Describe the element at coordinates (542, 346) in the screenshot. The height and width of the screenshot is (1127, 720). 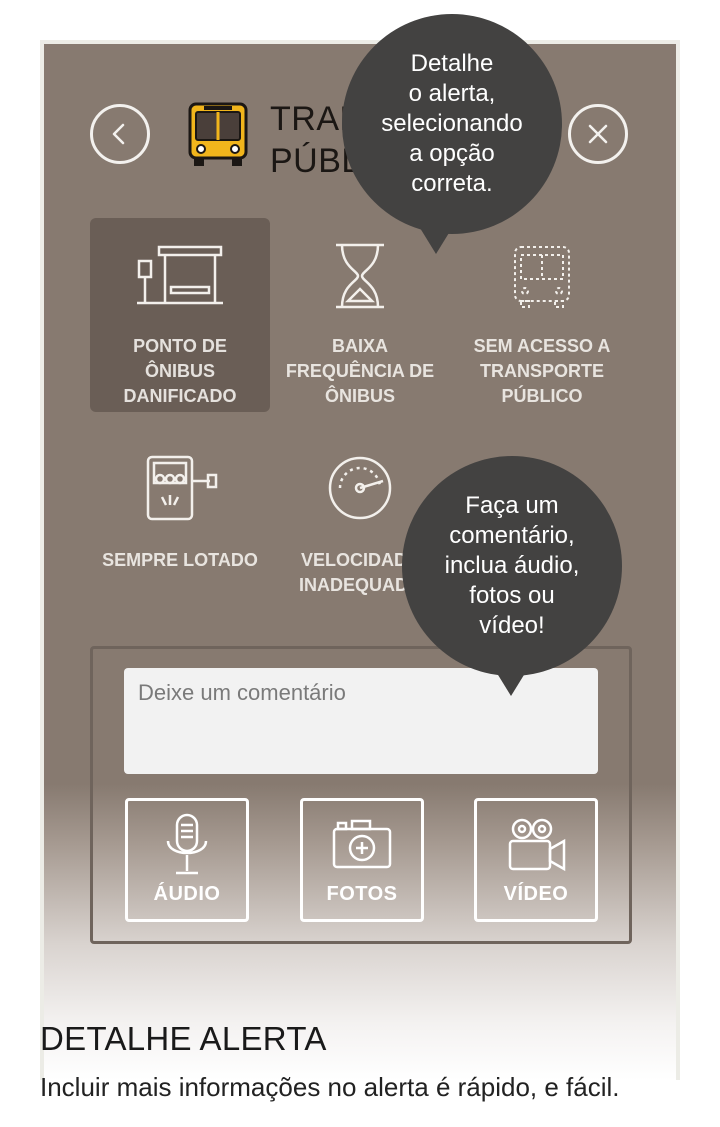
I see `option-label-line: SEM ACESSO A` at that location.